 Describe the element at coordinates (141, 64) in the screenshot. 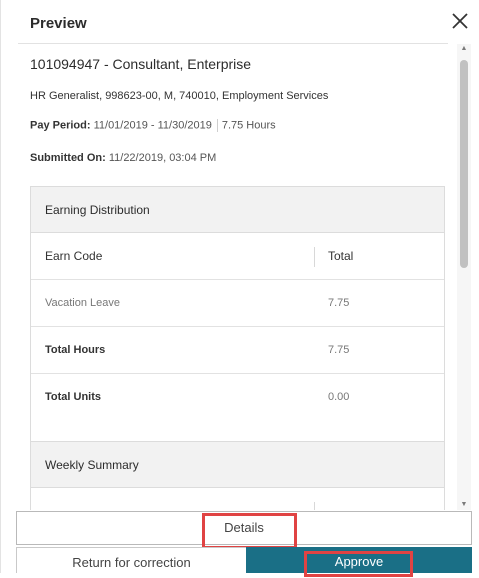

I see `job-heading: 101094947 - Consultant, Enterprise` at that location.